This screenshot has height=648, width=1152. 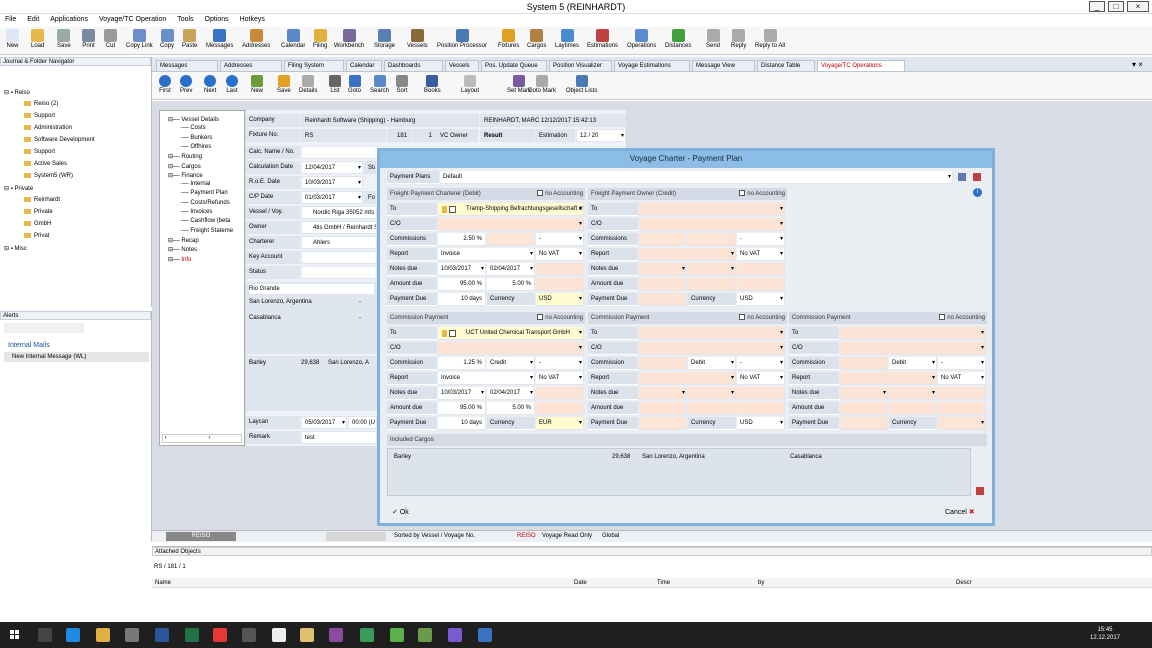 I want to click on task-view-icon, so click(x=45, y=635).